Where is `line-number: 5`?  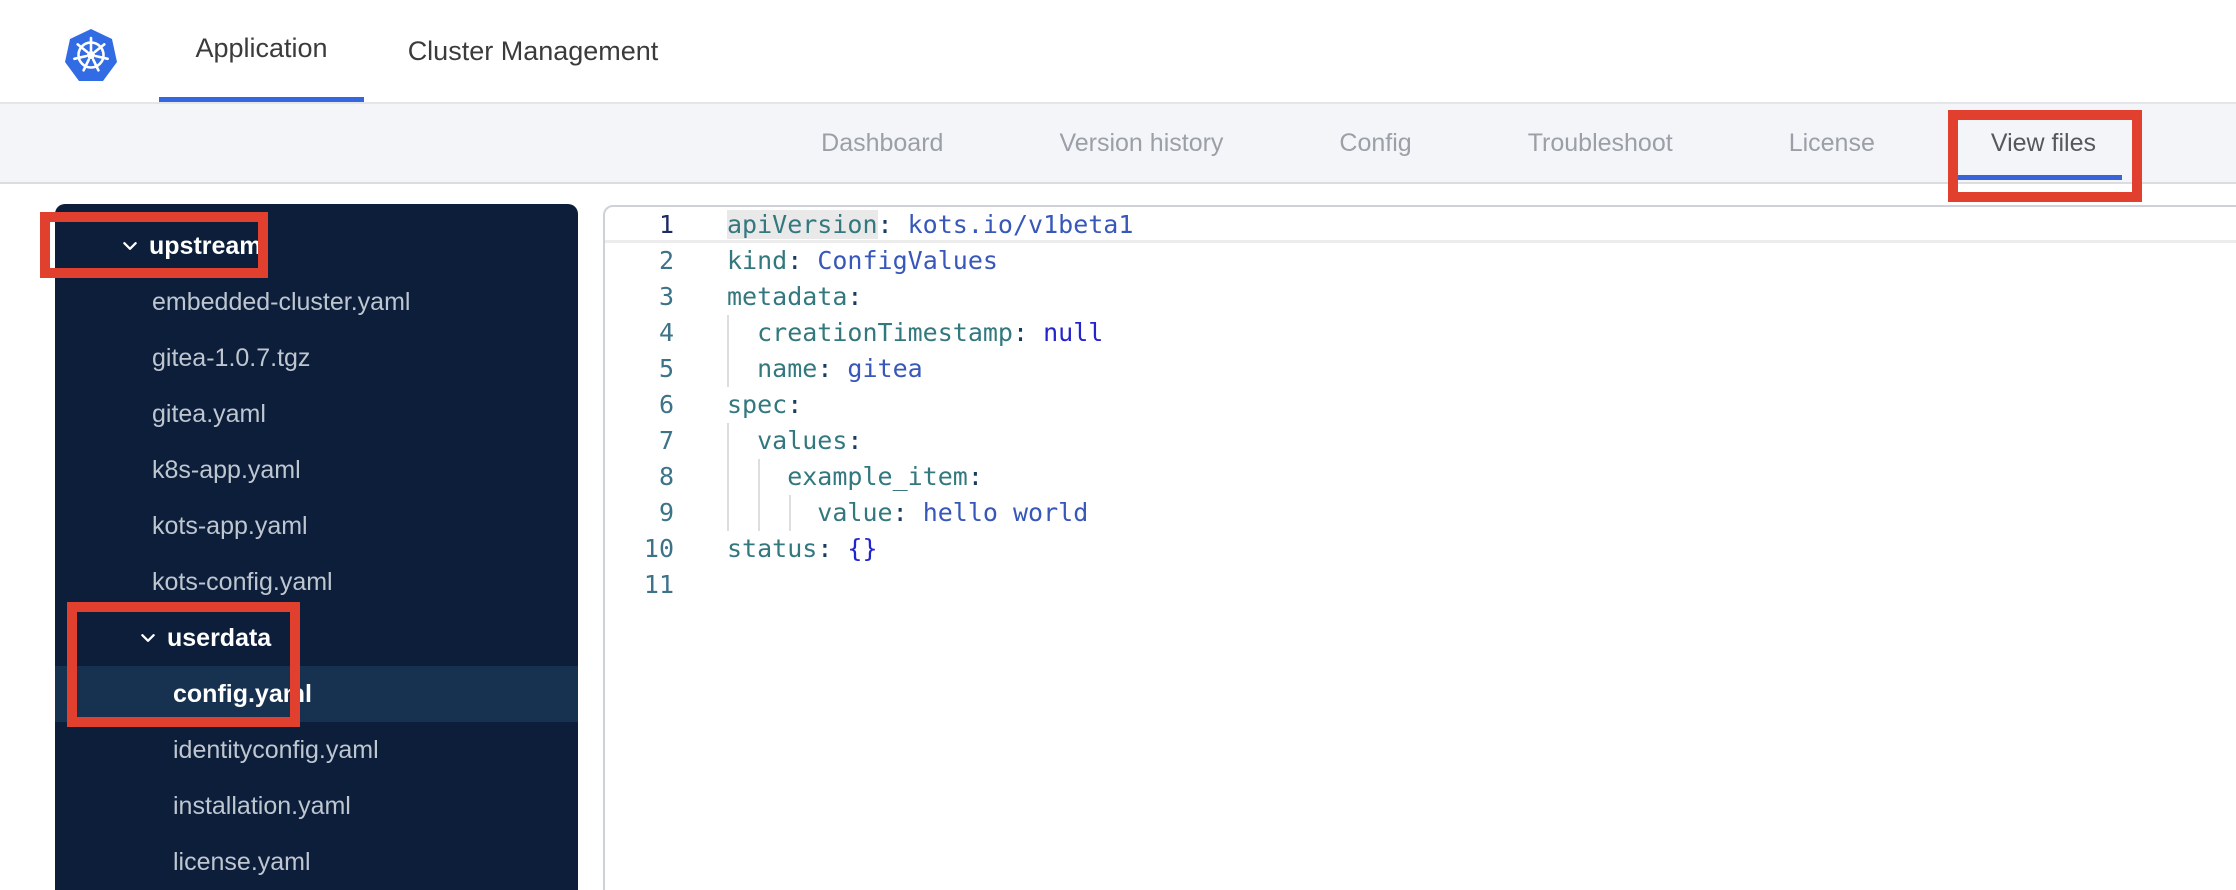
line-number: 5 is located at coordinates (666, 368).